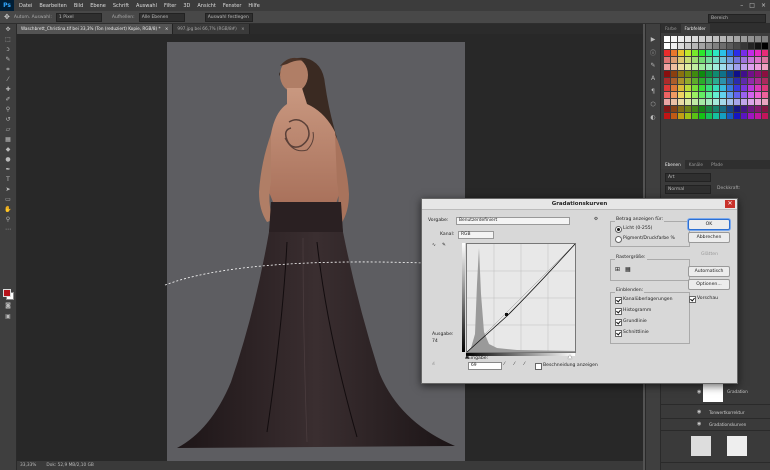 The width and height of the screenshot is (770, 470). Describe the element at coordinates (485, 366) in the screenshot. I see `input-value-field: 69` at that location.